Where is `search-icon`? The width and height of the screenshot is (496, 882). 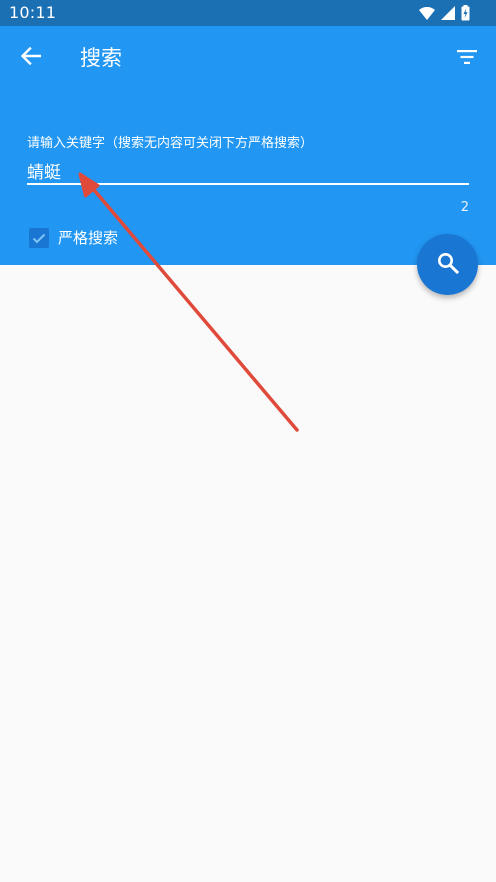 search-icon is located at coordinates (448, 265).